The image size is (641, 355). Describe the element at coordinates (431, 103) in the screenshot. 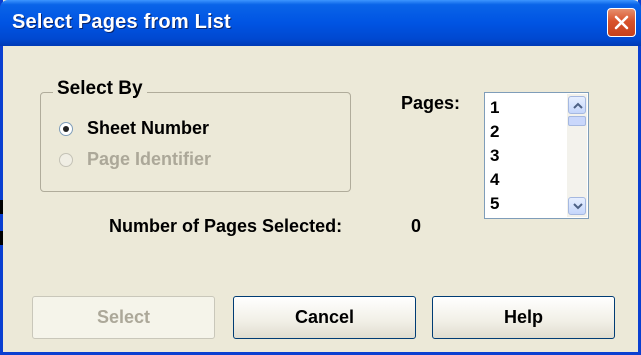

I see `pages-label: Pages:` at that location.